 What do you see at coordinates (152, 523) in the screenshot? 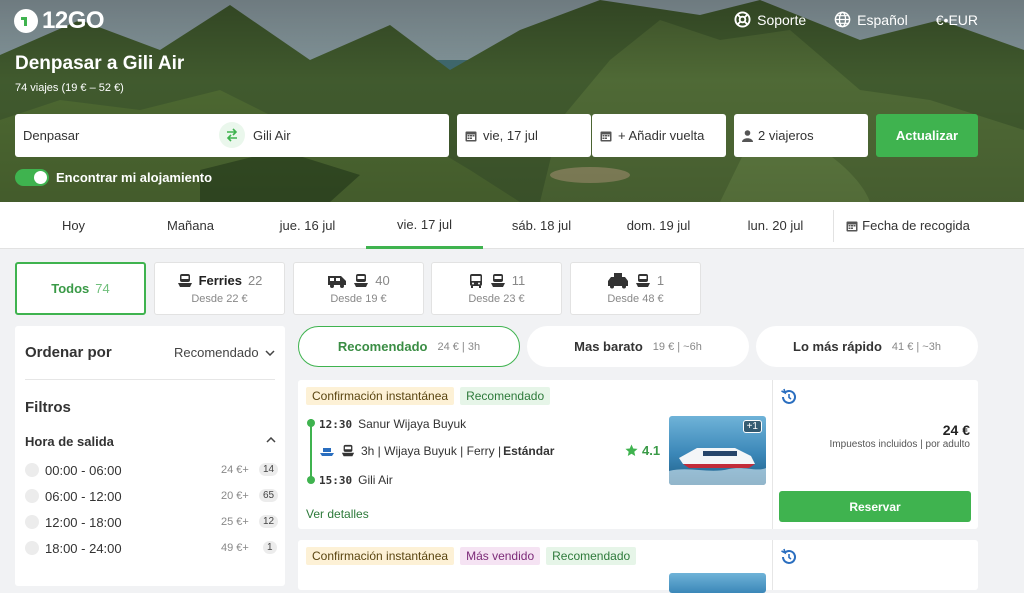
I see `time-slot-filter: 12:00 - 18:00 25 €+ 12` at bounding box center [152, 523].